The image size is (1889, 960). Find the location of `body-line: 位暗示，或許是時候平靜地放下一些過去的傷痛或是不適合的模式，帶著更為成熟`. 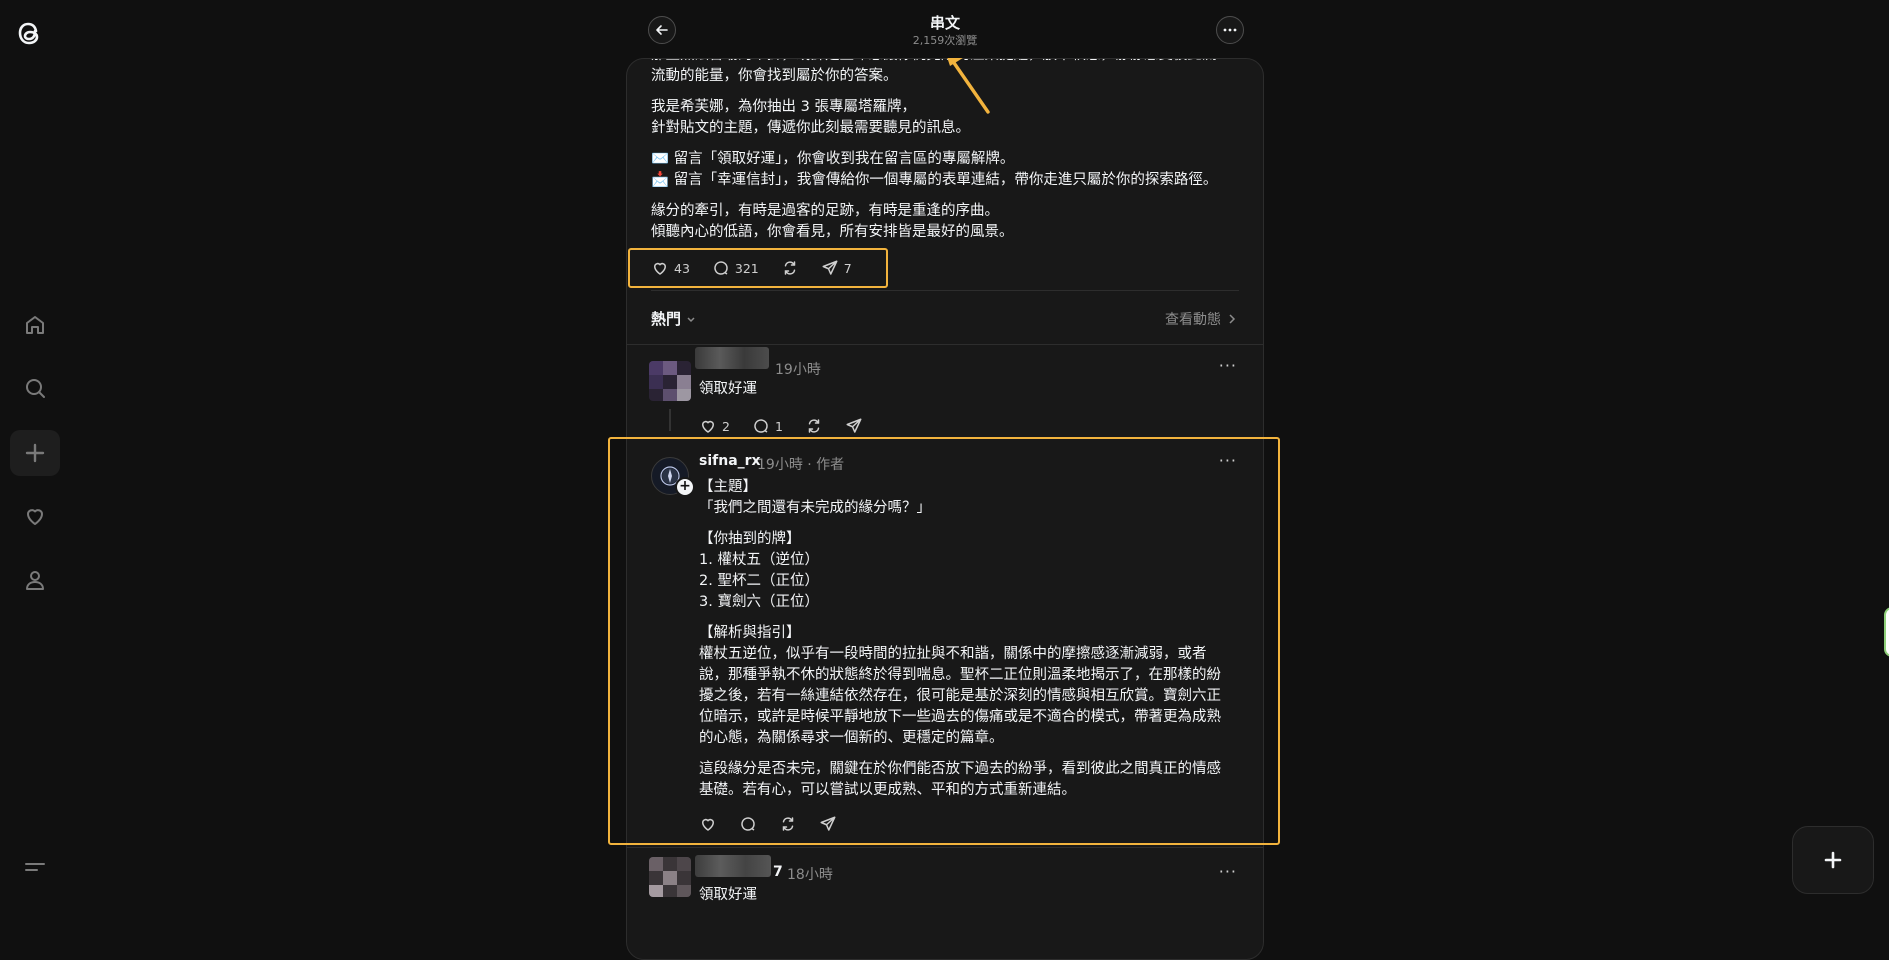

body-line: 位暗示，或許是時候平靜地放下一些過去的傷痛或是不適合的模式，帶著更為成熟 is located at coordinates (960, 717).